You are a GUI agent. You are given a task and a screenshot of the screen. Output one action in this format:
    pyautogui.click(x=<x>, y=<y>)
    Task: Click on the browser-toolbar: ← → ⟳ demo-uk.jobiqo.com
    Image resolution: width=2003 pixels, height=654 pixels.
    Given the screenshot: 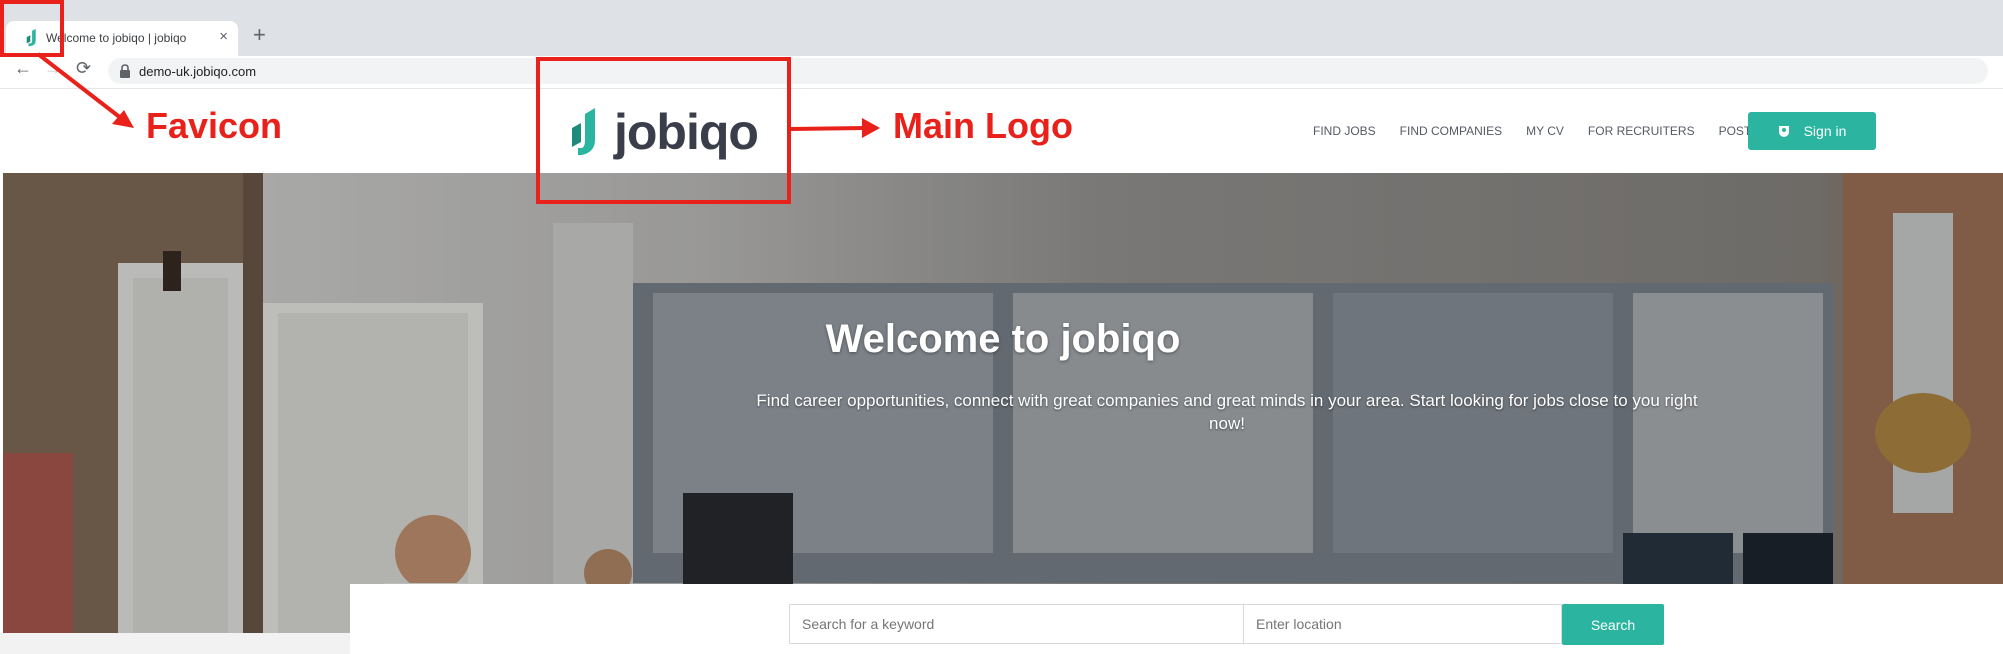 What is the action you would take?
    pyautogui.click(x=1001, y=72)
    